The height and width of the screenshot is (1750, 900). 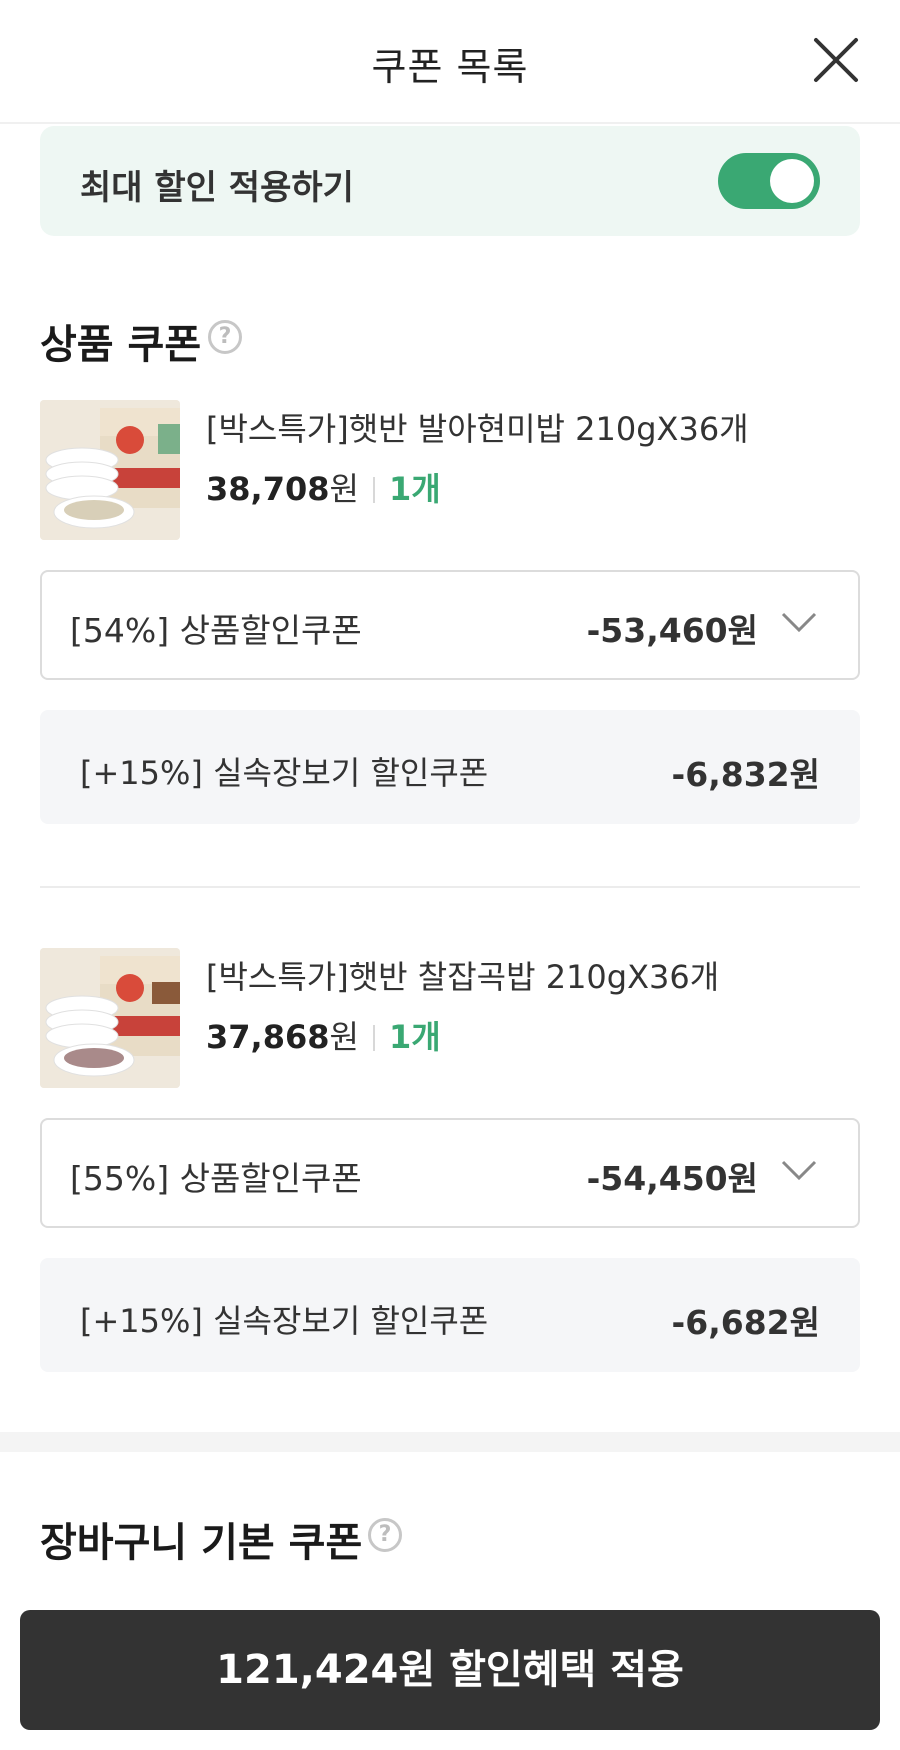 I want to click on extra-coupon-amount: -6,682원, so click(x=745, y=1322).